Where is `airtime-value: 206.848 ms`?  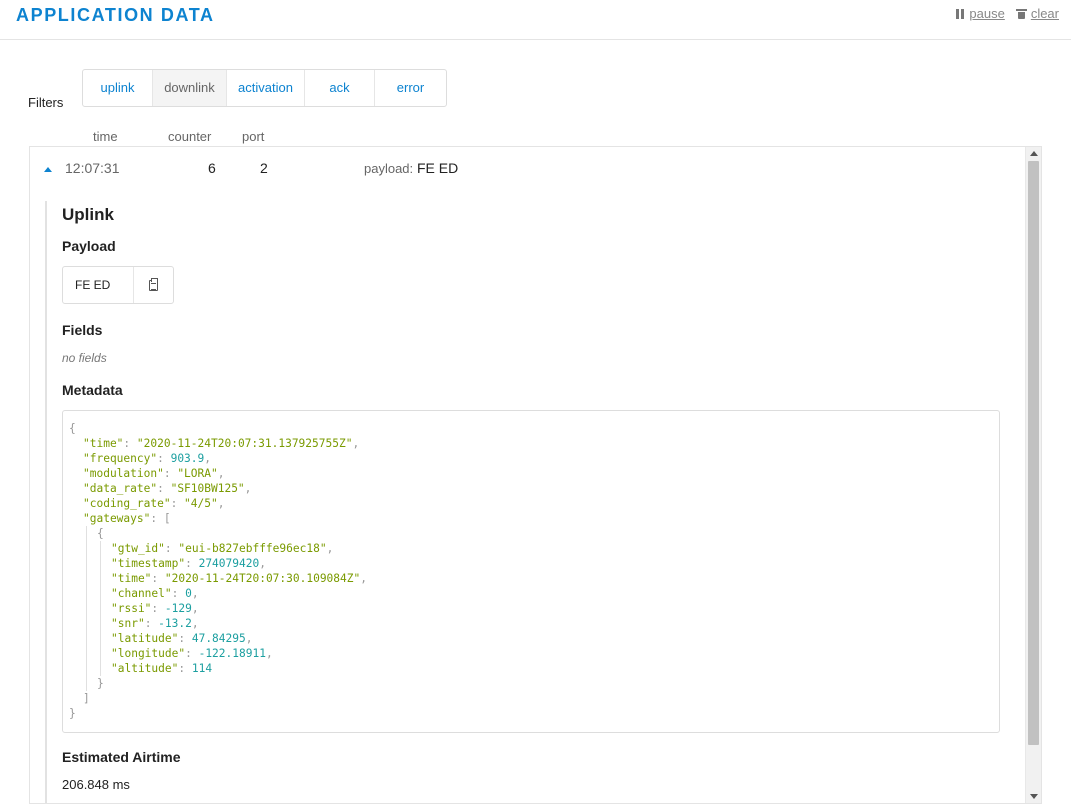 airtime-value: 206.848 ms is located at coordinates (96, 784).